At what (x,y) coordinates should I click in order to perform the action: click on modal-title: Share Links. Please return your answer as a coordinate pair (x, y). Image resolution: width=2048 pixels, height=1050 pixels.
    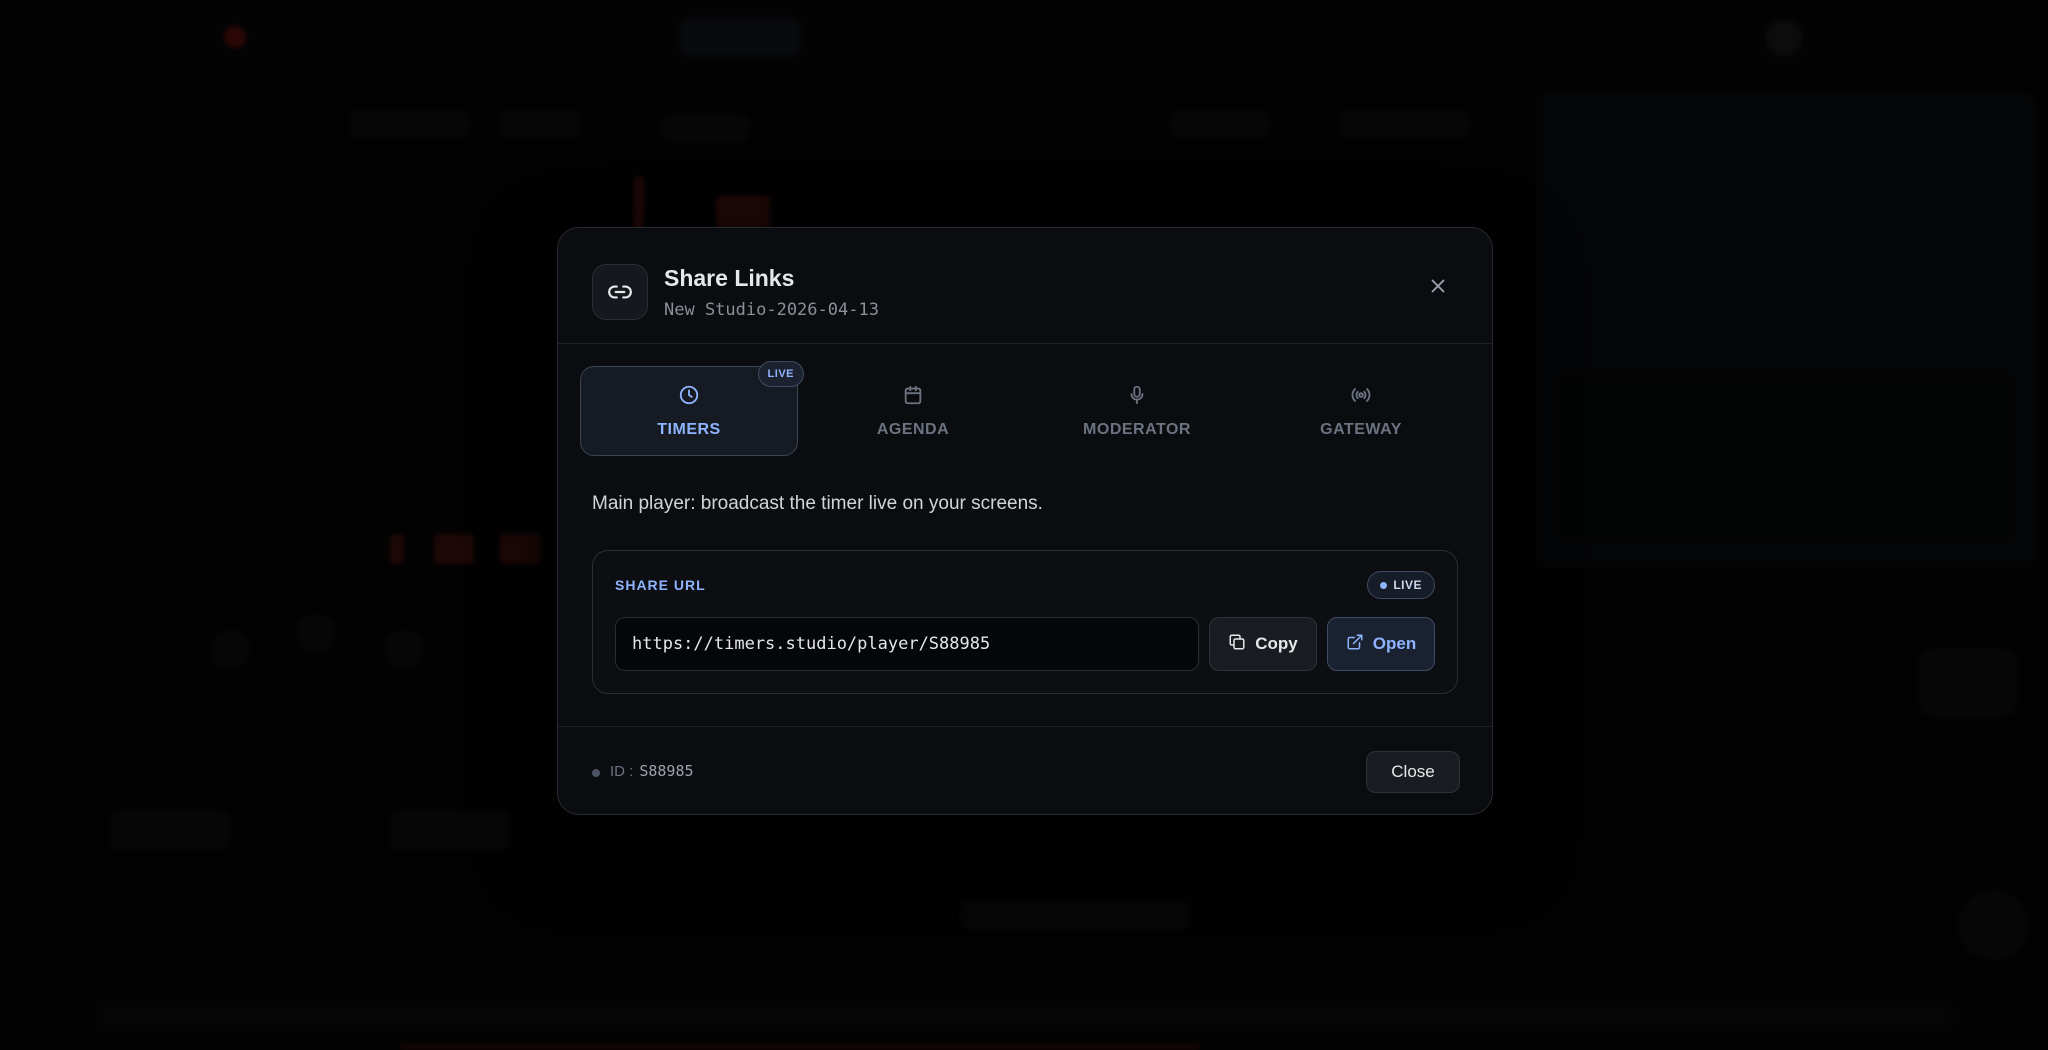
    Looking at the image, I should click on (729, 278).